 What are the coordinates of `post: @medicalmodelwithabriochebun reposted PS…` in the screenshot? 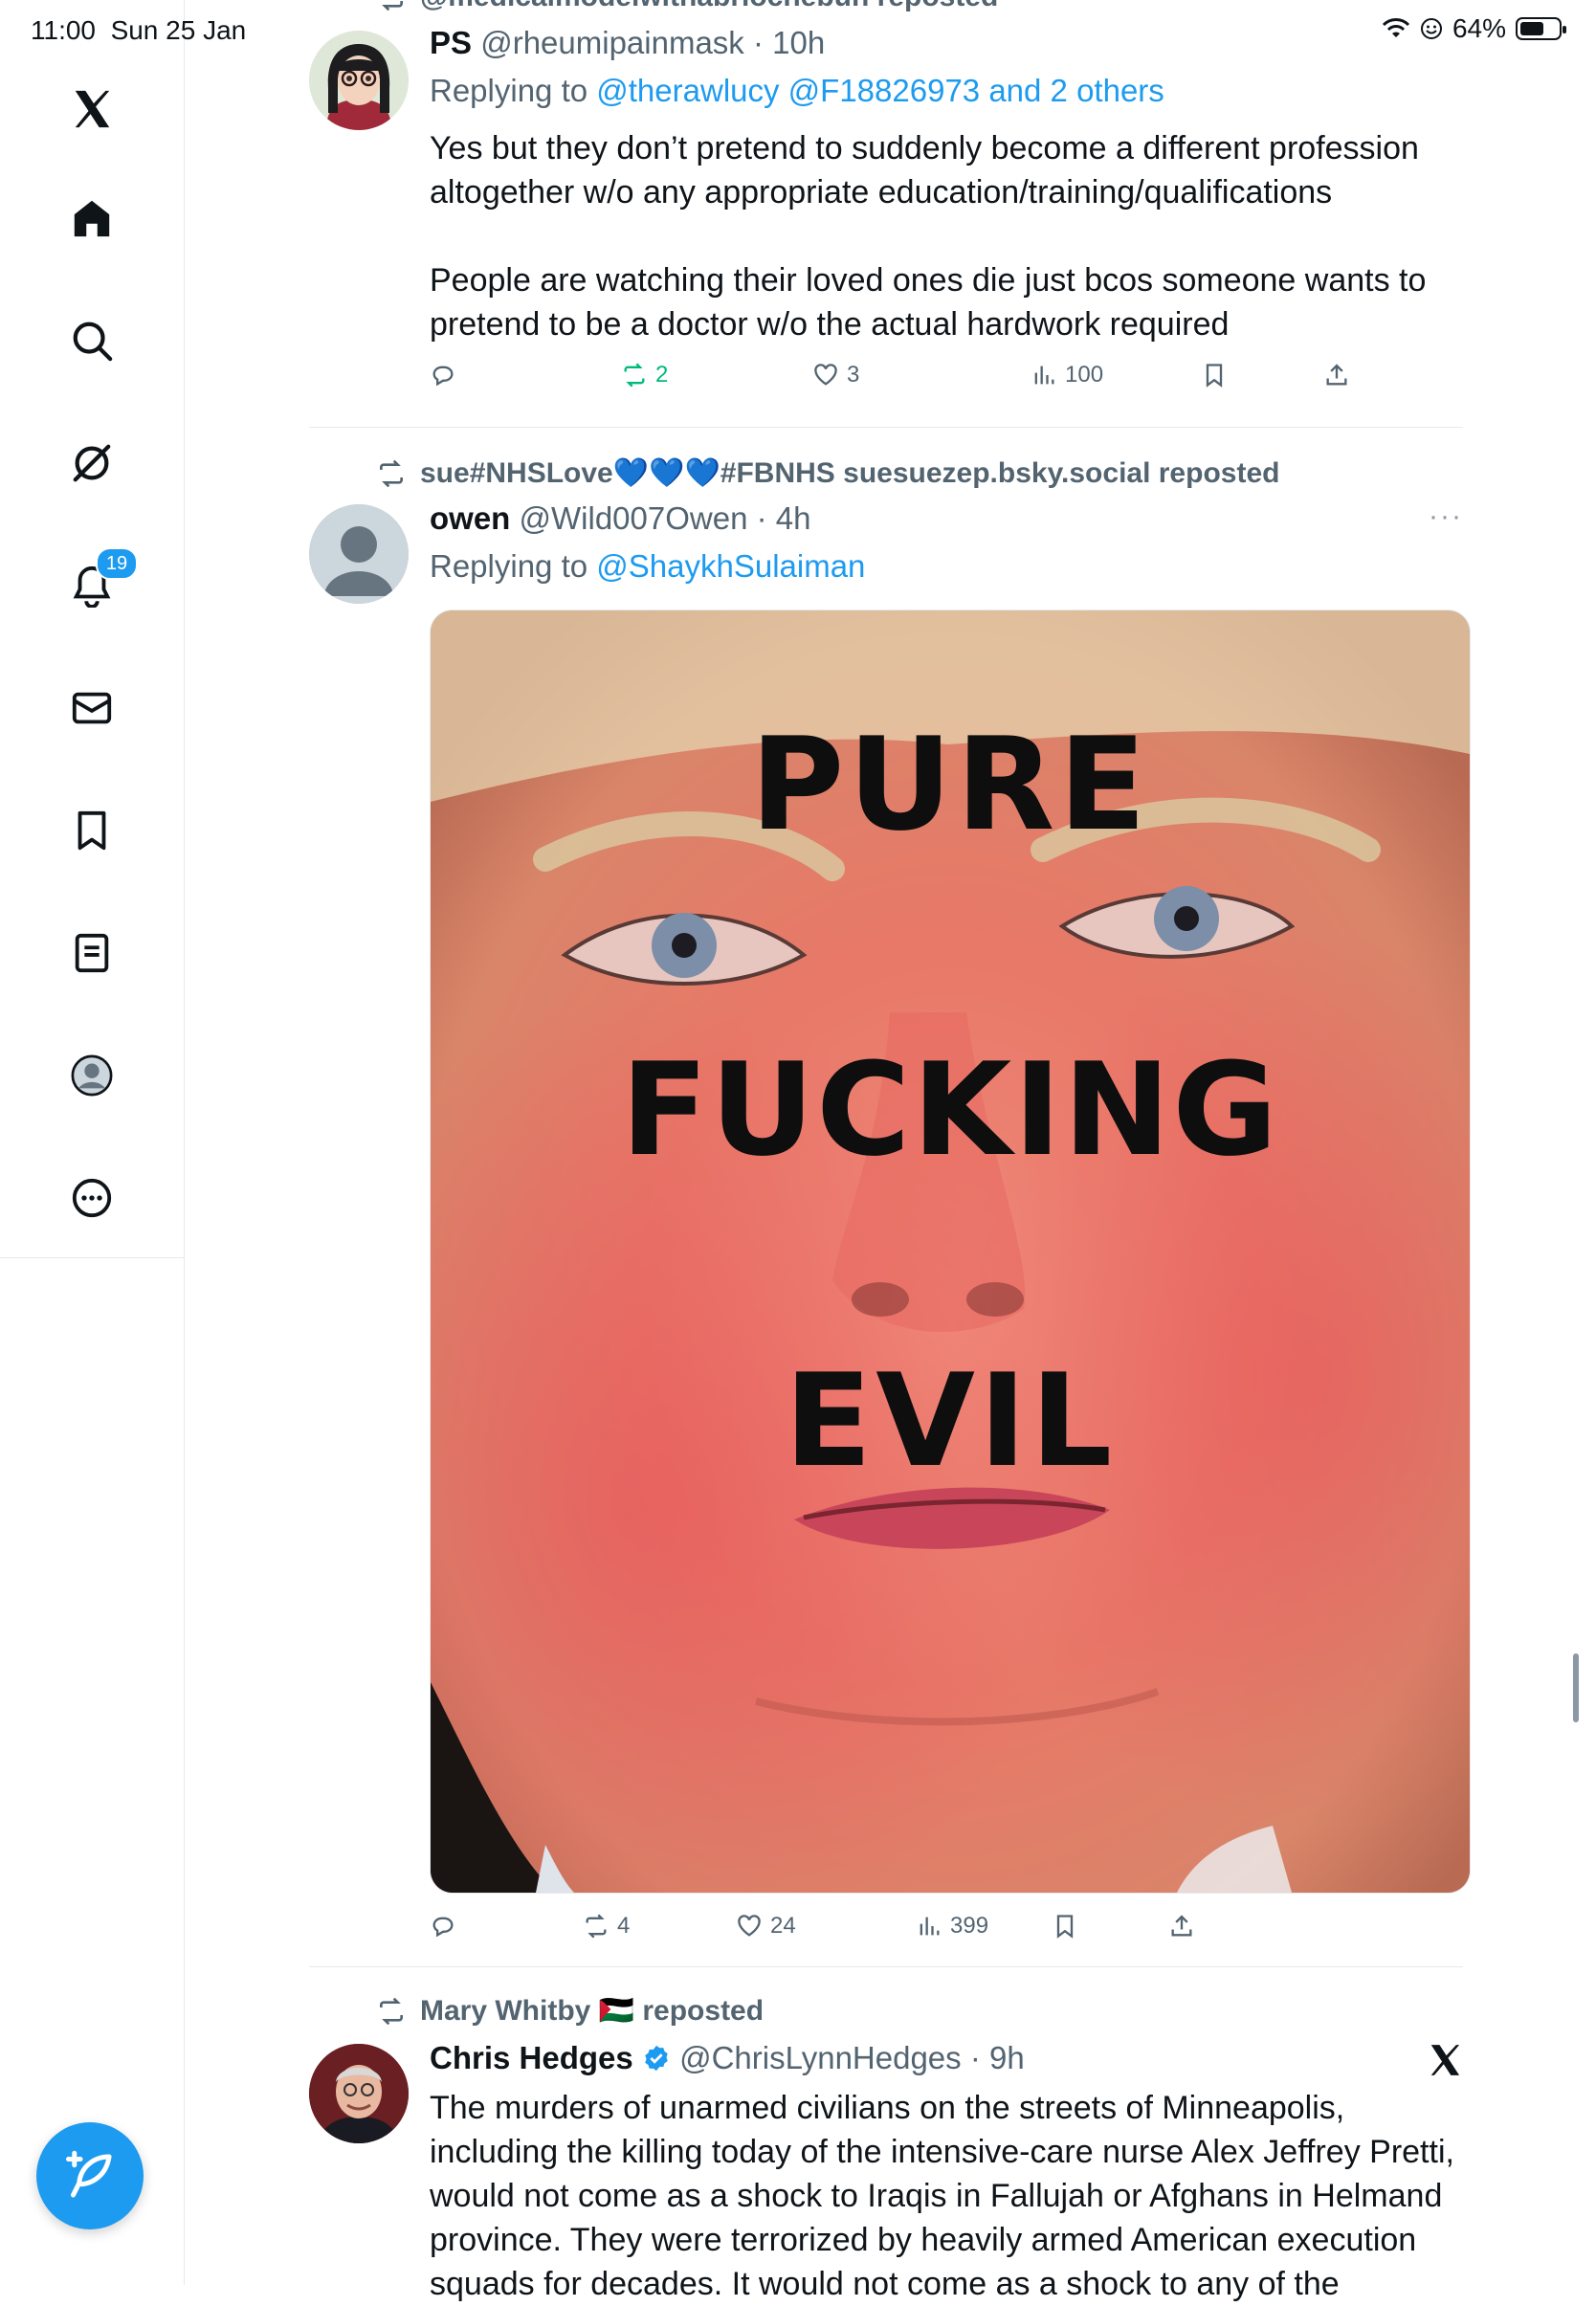 It's located at (886, 214).